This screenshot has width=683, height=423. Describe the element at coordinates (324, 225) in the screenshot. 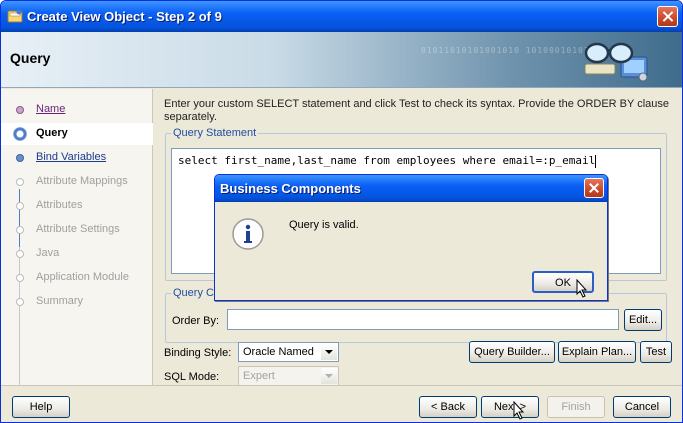

I see `dialog-message: Query is valid.` at that location.